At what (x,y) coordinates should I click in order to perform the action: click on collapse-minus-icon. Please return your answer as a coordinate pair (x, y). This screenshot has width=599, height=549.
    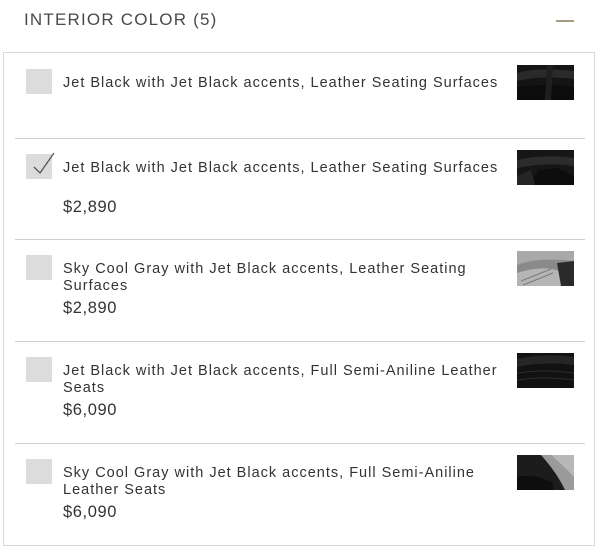
    Looking at the image, I should click on (565, 21).